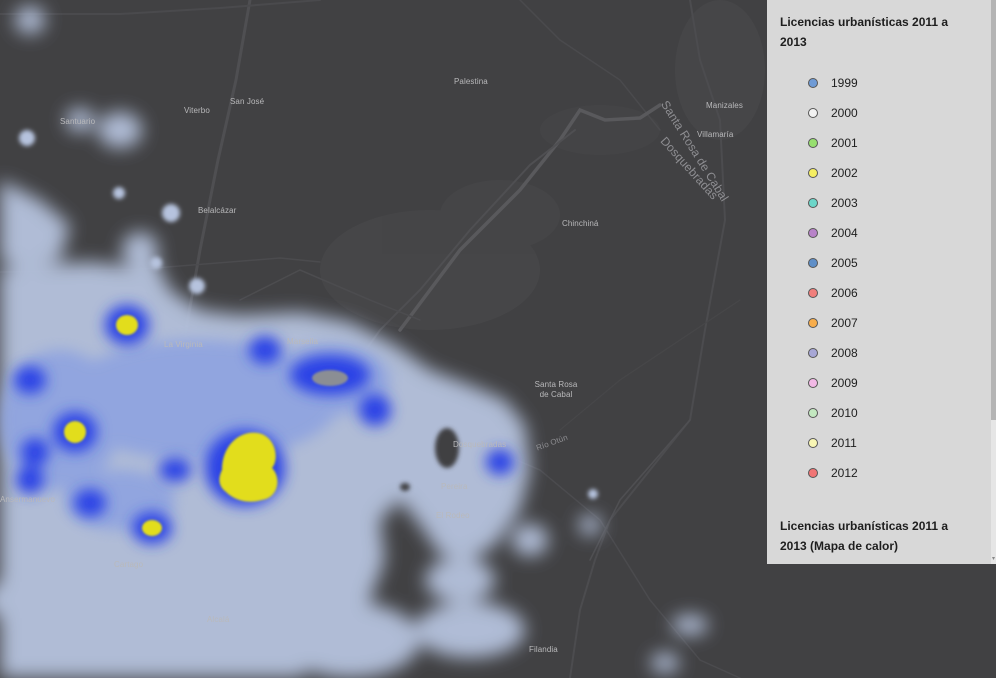 This screenshot has width=996, height=678. I want to click on legend-item-2009: 2009, so click(879, 383).